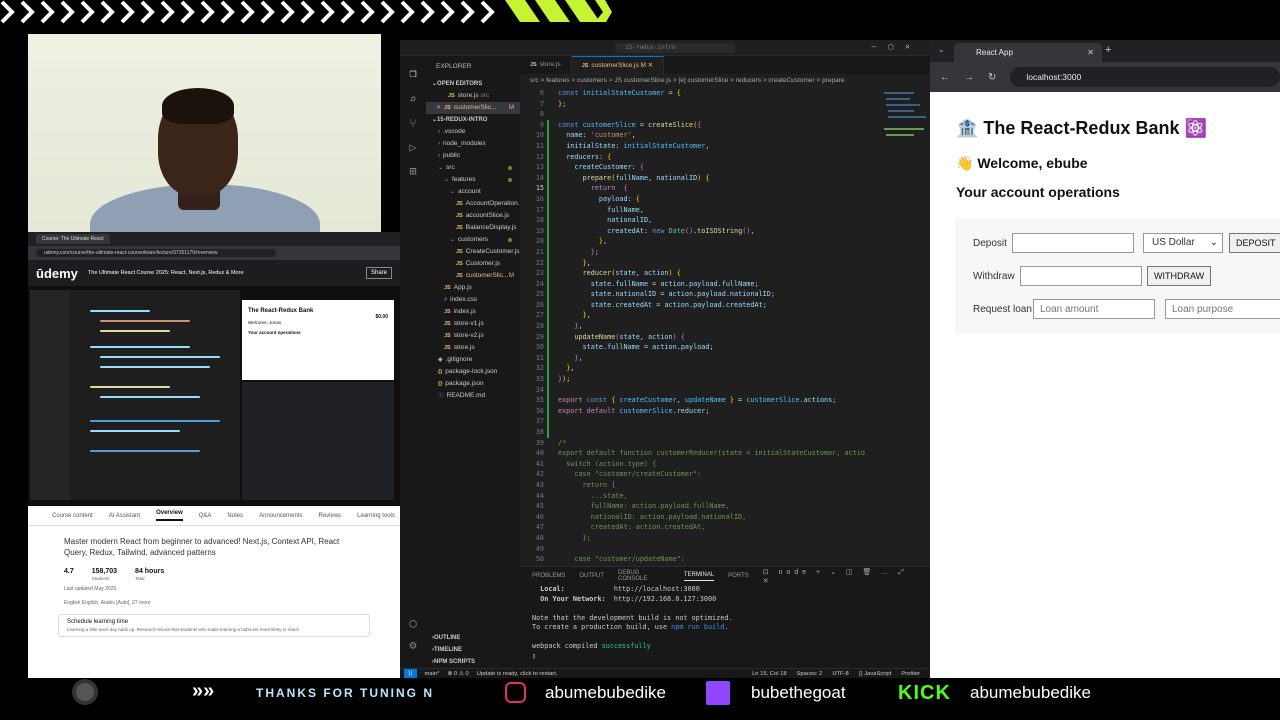 This screenshot has width=1280, height=720. What do you see at coordinates (413, 99) in the screenshot?
I see `search-icon: ⌕` at bounding box center [413, 99].